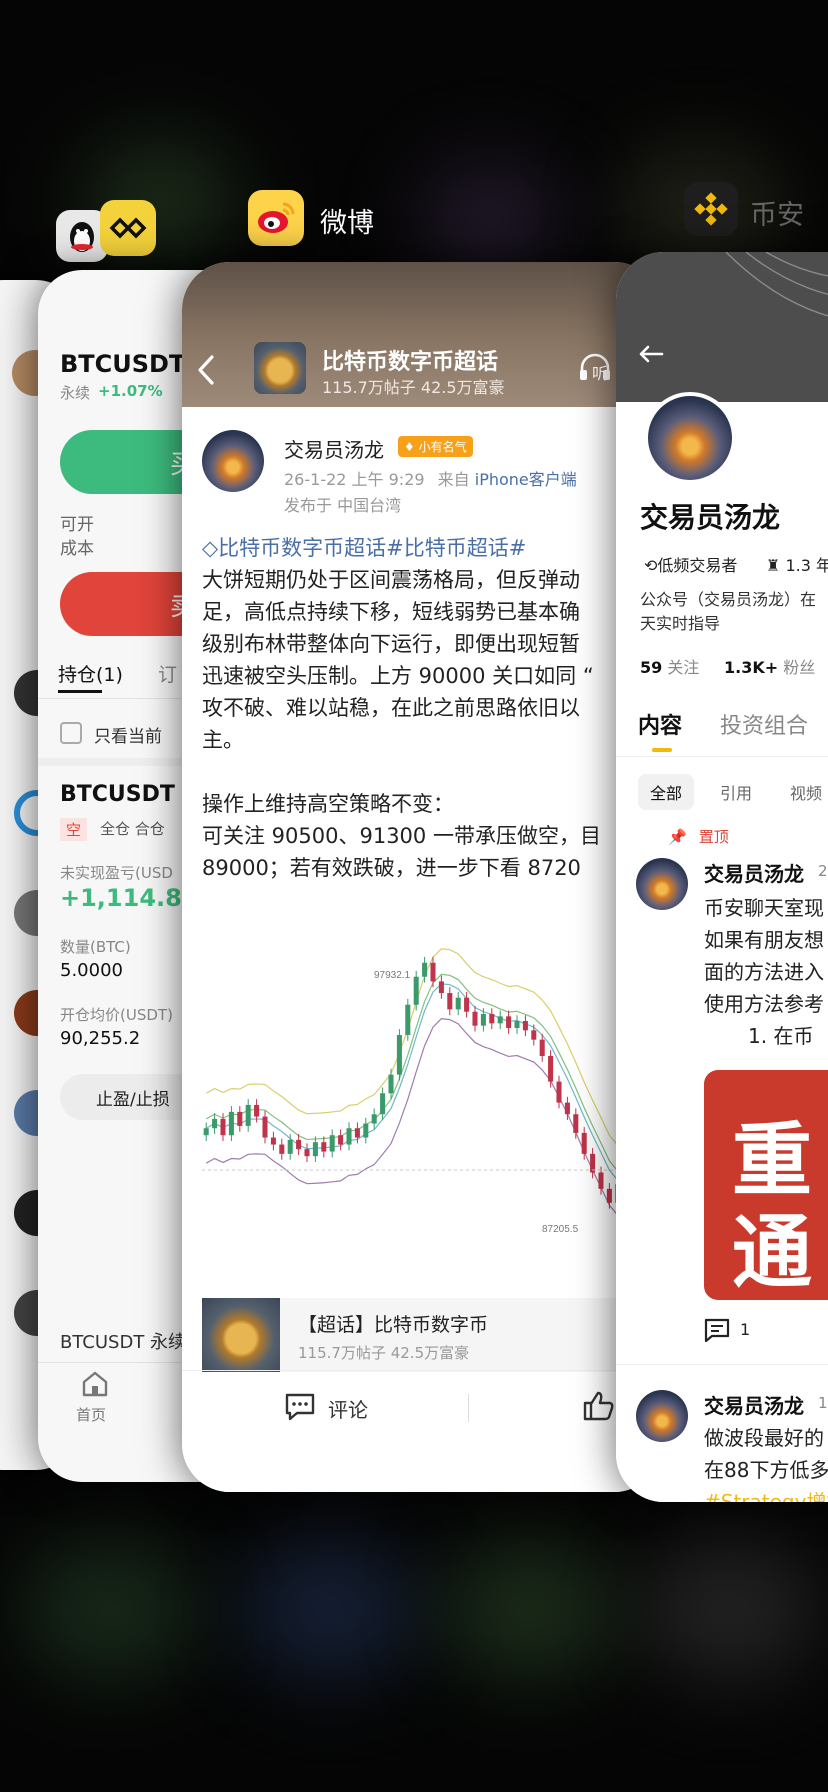  I want to click on post-chart-image: 97932.1 87205.5, so click(412, 1082).